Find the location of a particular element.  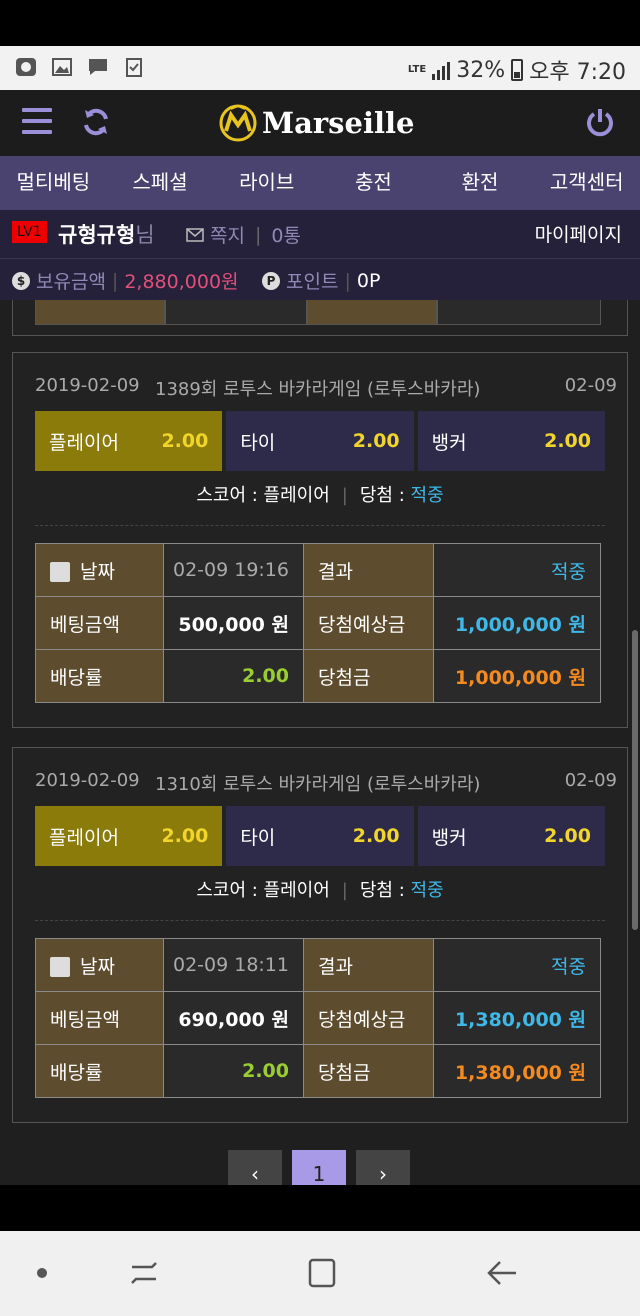

pagination: ‹ 1 › is located at coordinates (319, 1167).